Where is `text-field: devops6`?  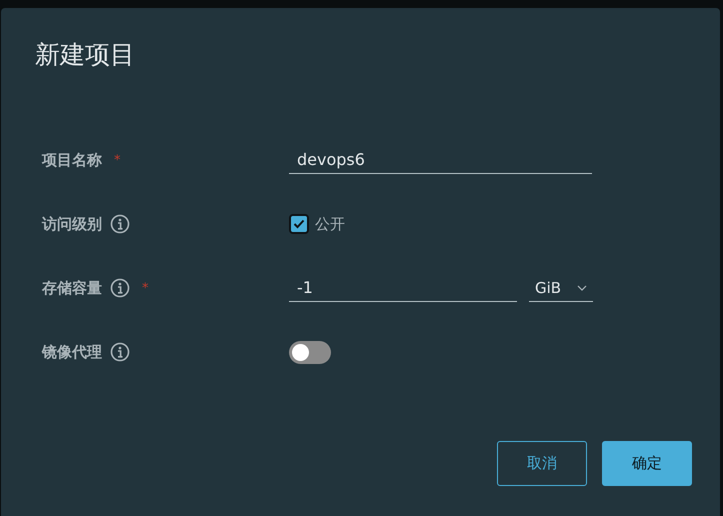
text-field: devops6 is located at coordinates (440, 160).